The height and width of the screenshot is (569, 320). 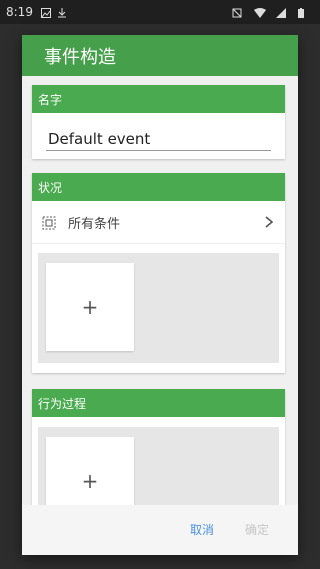 I want to click on dialog-actions: 取消 确定, so click(x=160, y=530).